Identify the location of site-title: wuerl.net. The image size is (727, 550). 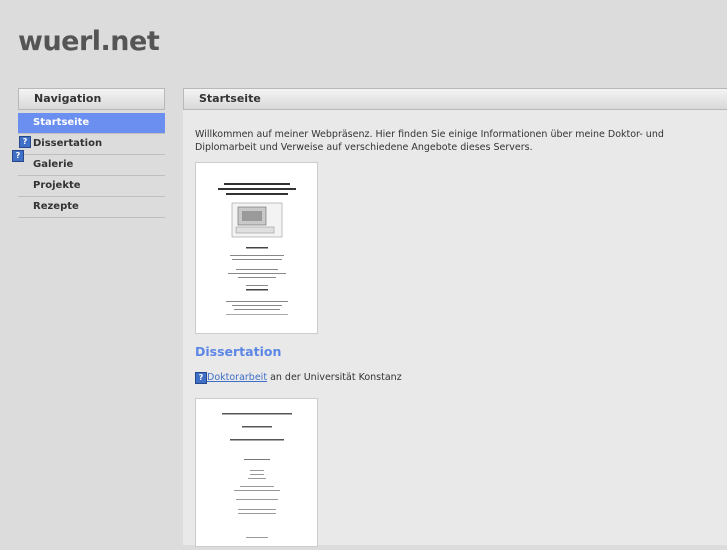
(89, 41).